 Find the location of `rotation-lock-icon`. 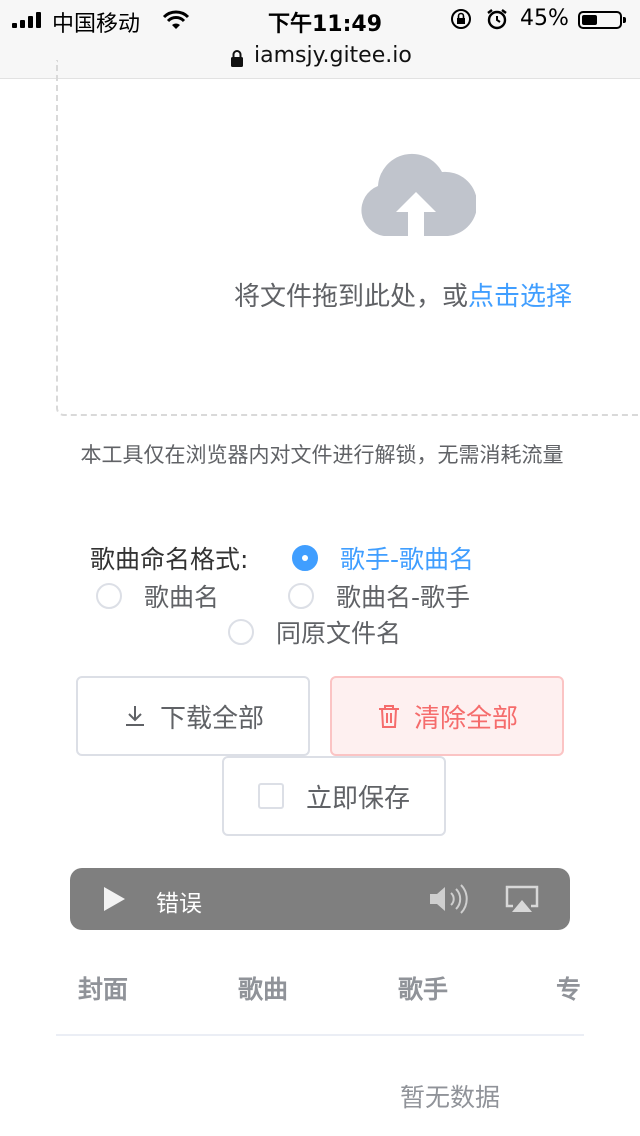

rotation-lock-icon is located at coordinates (461, 19).